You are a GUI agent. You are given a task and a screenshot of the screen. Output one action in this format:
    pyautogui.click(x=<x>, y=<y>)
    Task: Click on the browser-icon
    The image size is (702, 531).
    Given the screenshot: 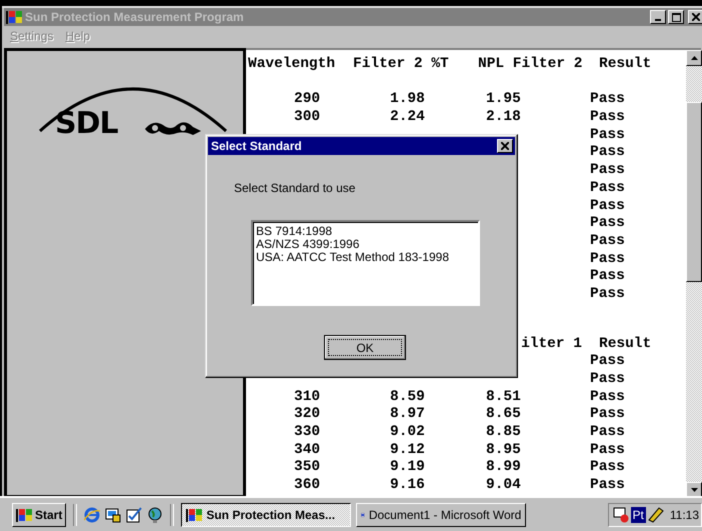 What is the action you would take?
    pyautogui.click(x=92, y=514)
    